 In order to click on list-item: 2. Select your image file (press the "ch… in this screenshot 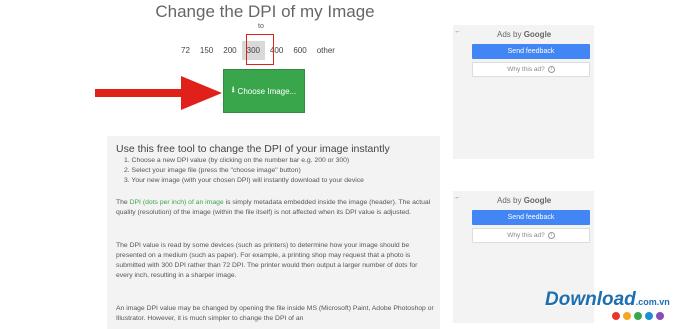, I will do `click(212, 170)`.